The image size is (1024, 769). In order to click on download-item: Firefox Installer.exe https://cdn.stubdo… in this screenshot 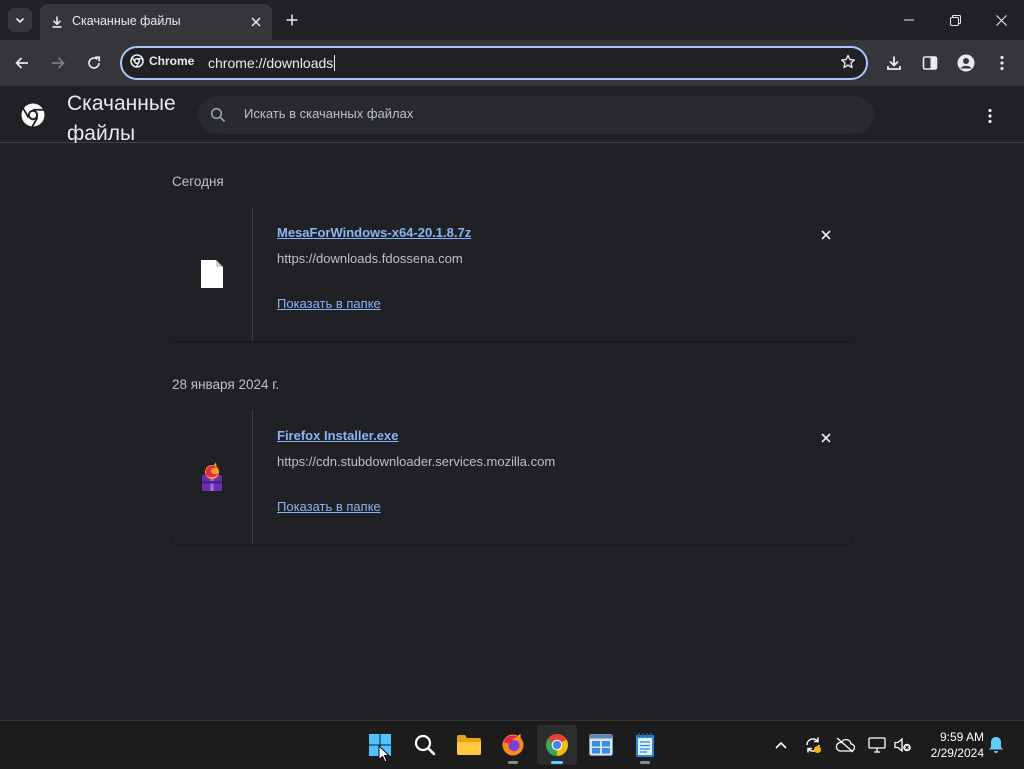, I will do `click(512, 477)`.